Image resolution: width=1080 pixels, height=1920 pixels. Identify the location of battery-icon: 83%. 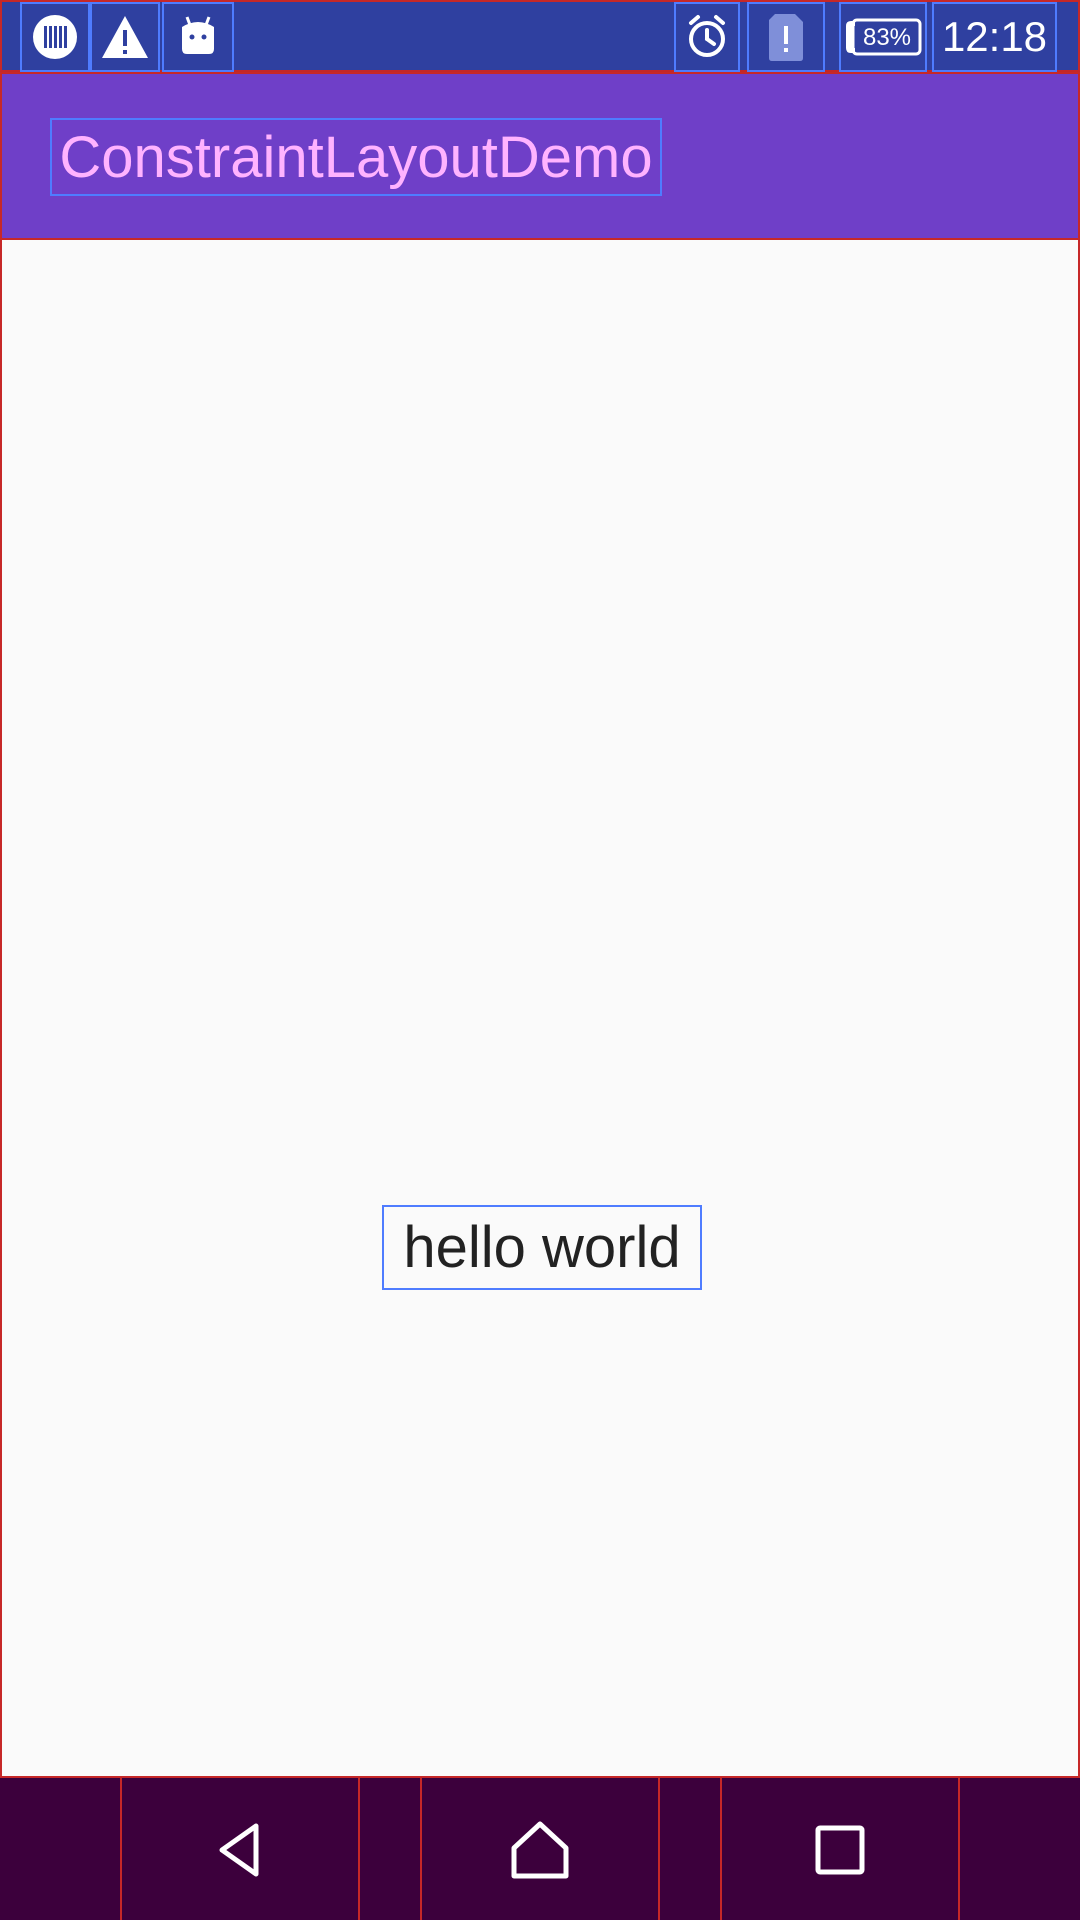
(883, 37).